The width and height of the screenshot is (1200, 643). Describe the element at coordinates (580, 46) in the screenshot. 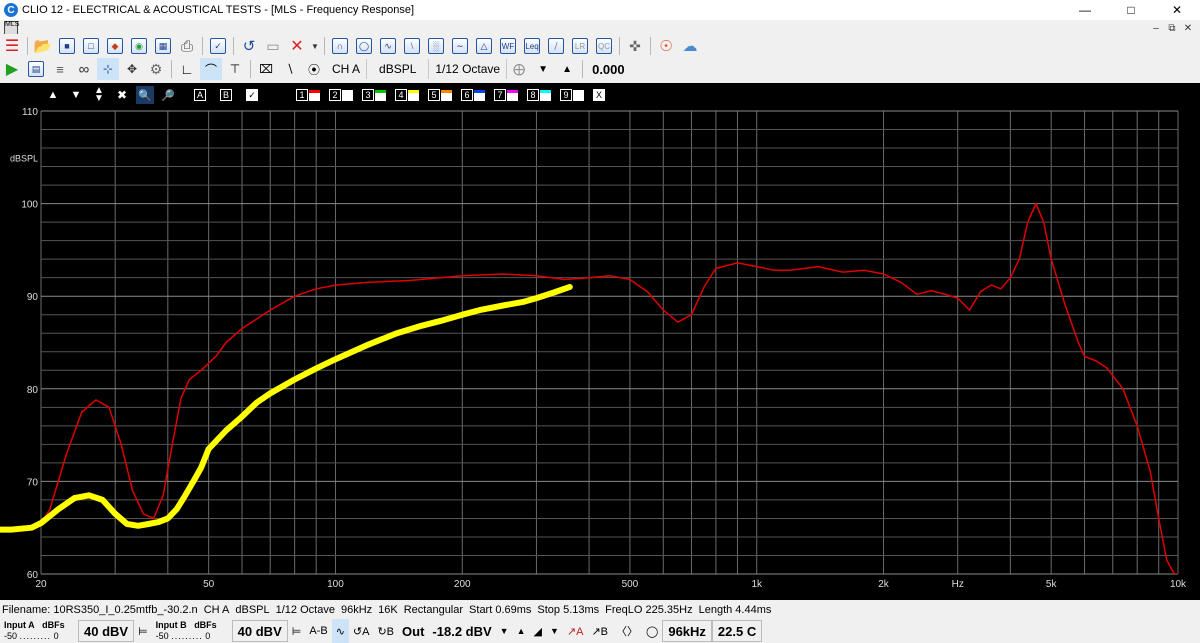

I see `lr-icon: LR` at that location.